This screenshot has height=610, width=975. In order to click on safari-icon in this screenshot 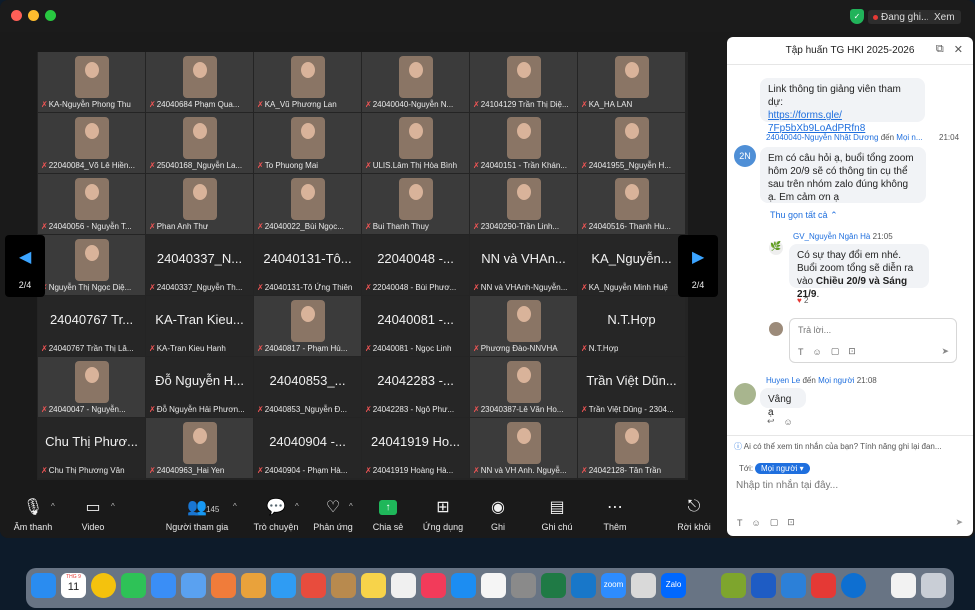, I will do `click(283, 585)`.